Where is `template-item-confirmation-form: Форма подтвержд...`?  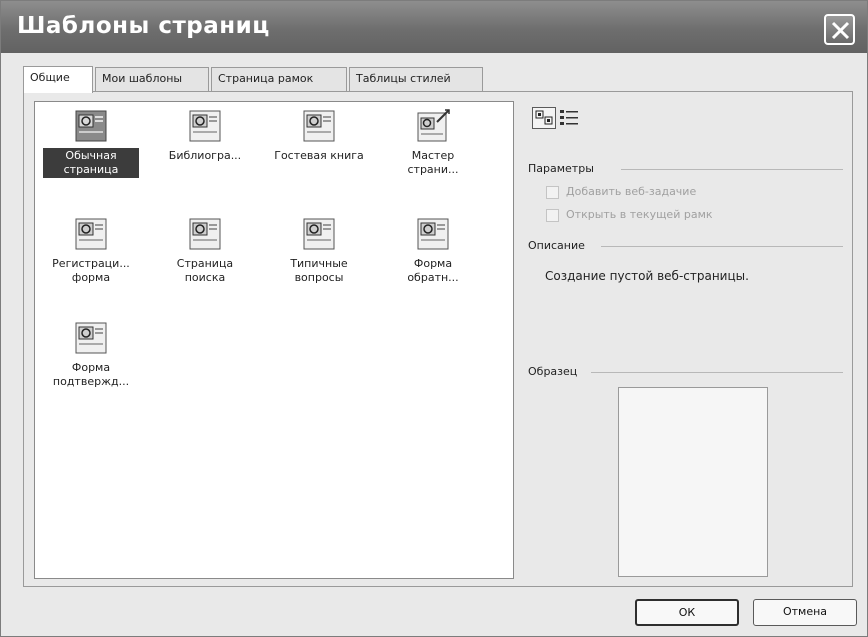
template-item-confirmation-form: Форма подтвержд... is located at coordinates (91, 355).